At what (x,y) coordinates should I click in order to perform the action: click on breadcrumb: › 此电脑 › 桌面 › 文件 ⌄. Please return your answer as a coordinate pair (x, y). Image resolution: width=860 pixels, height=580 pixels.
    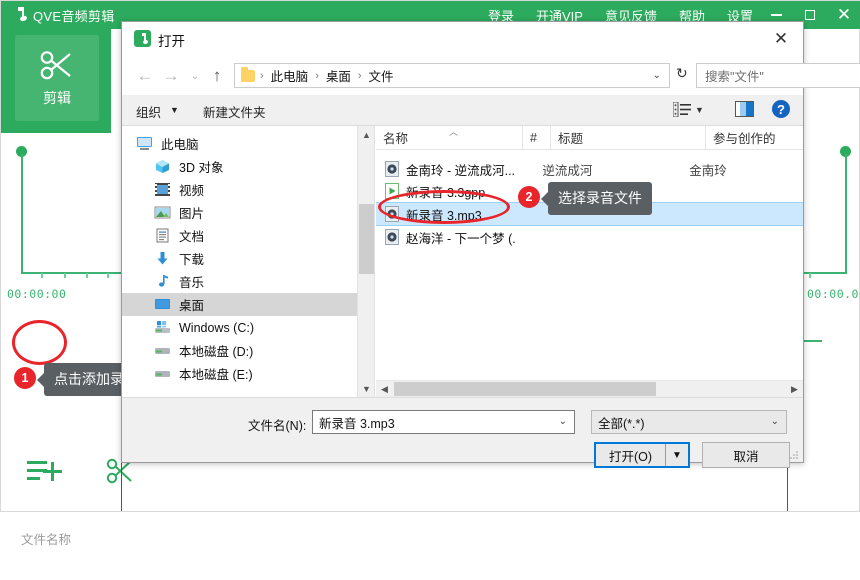
    Looking at the image, I should click on (452, 75).